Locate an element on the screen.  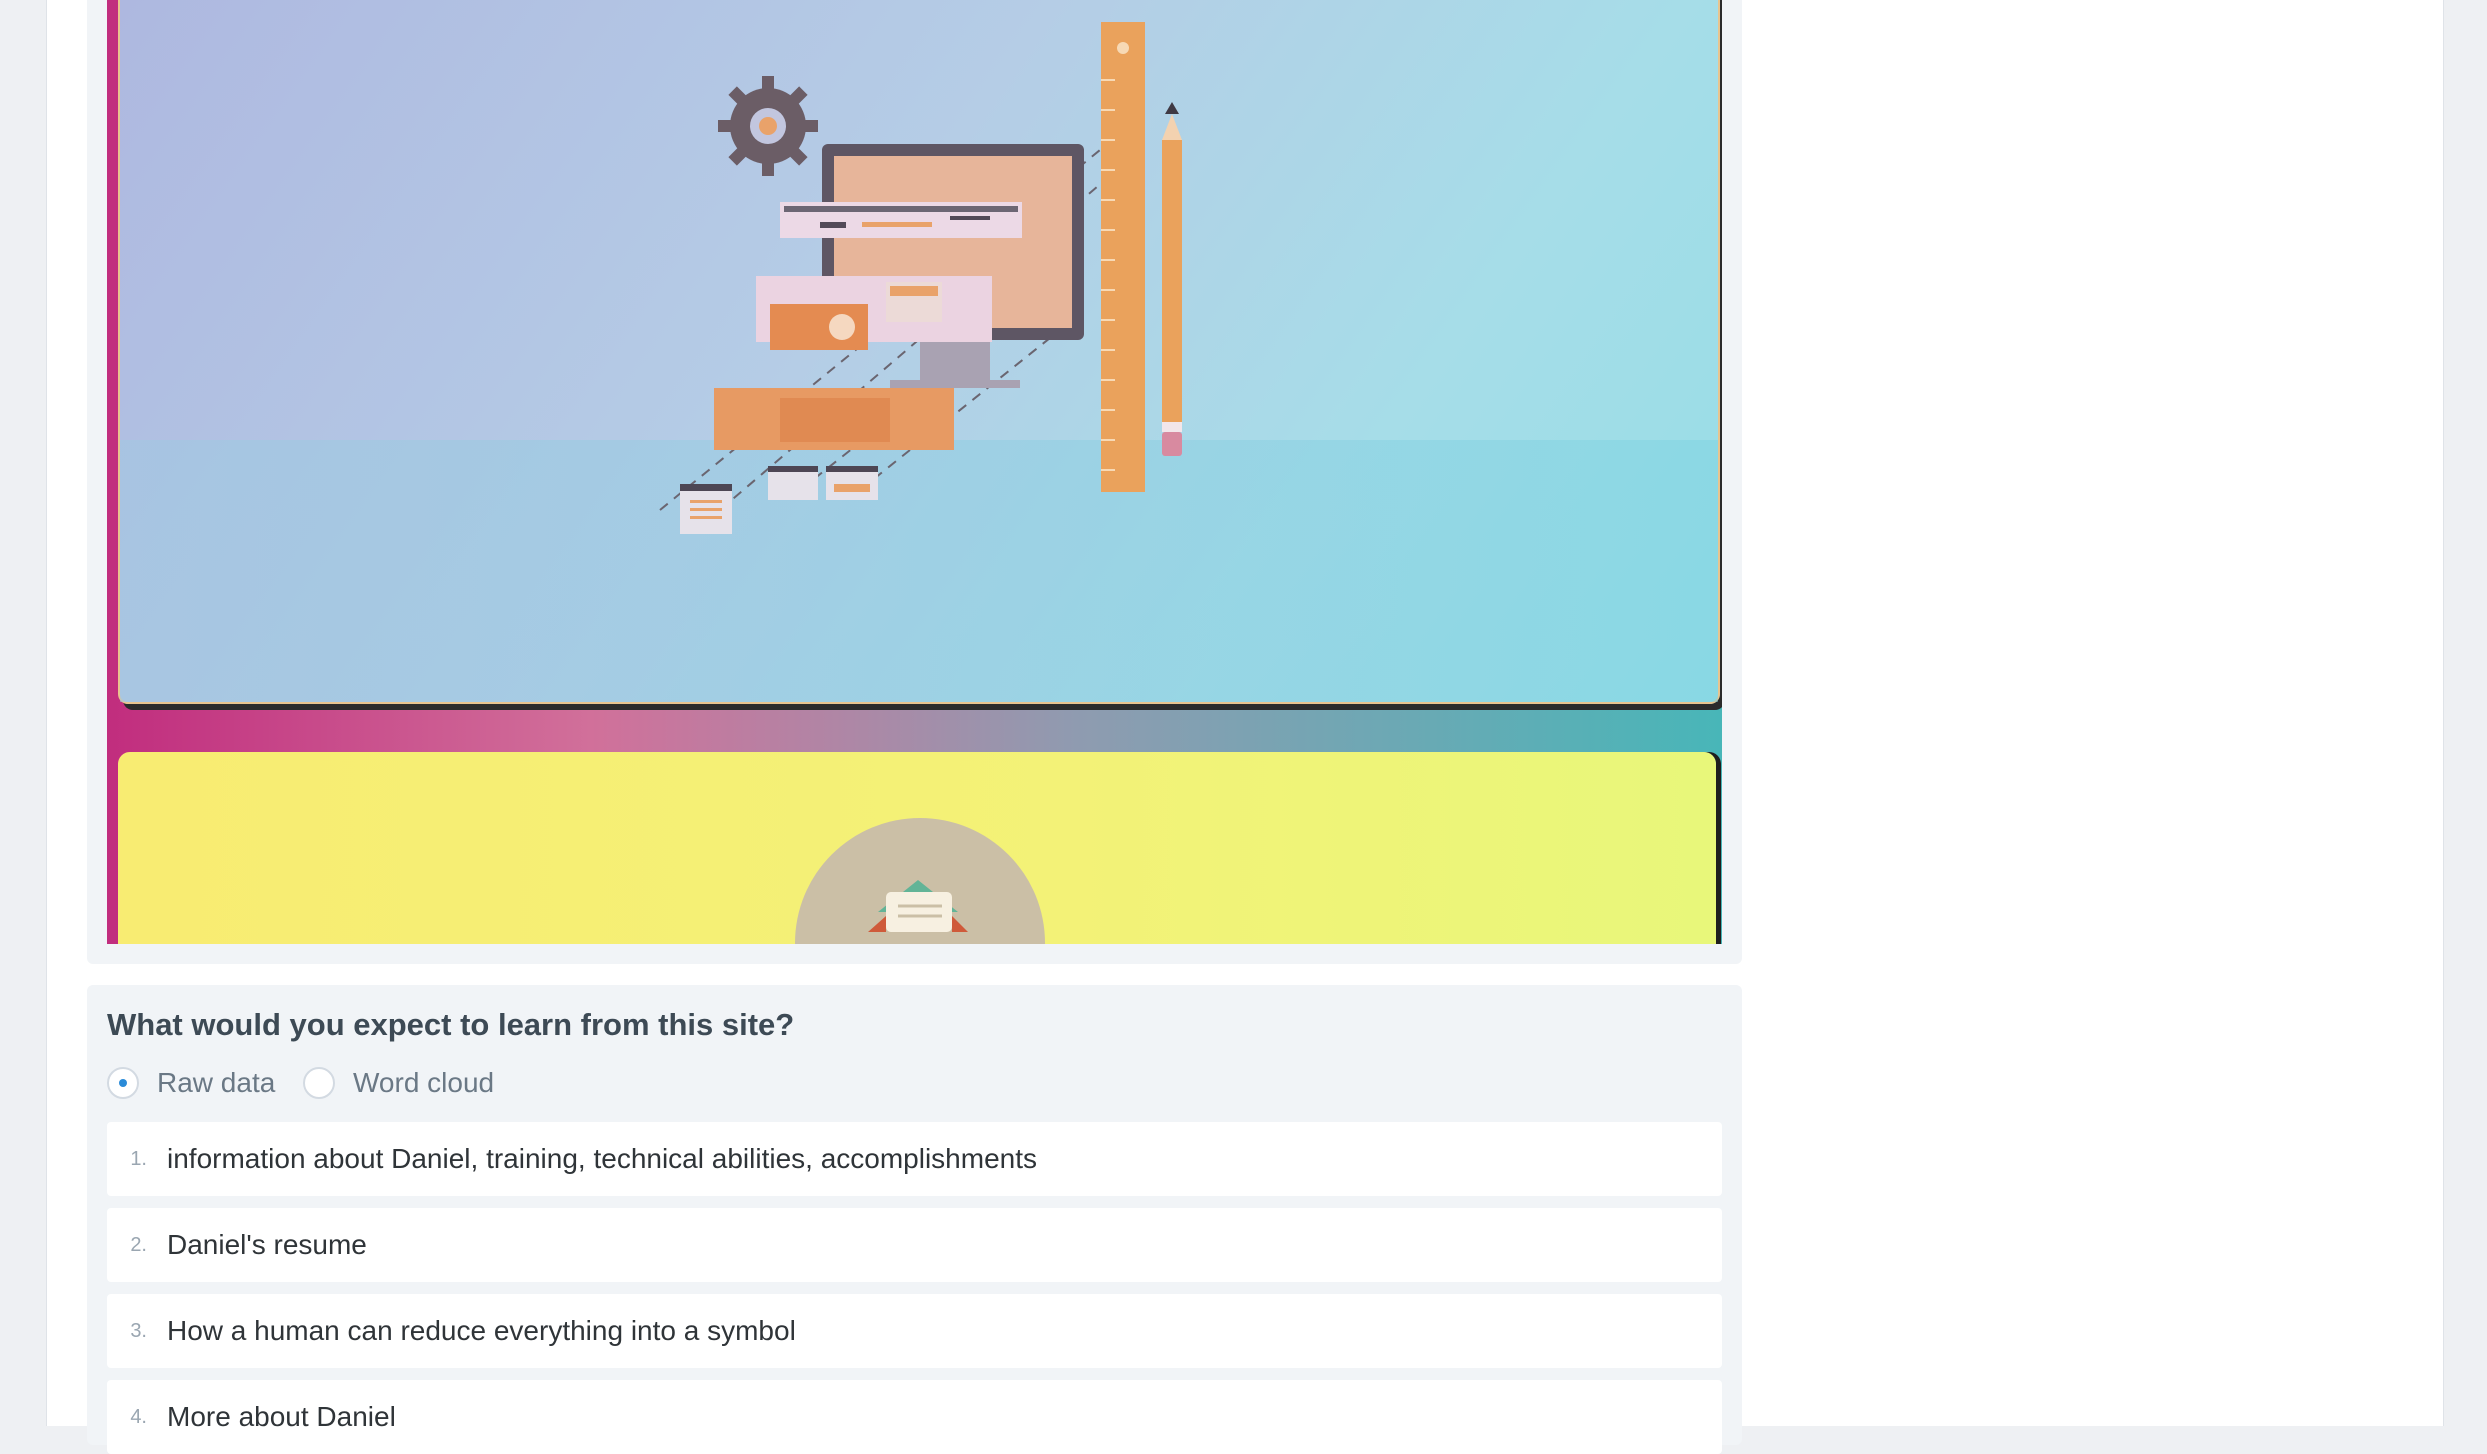
item-number: 4. is located at coordinates (138, 1416).